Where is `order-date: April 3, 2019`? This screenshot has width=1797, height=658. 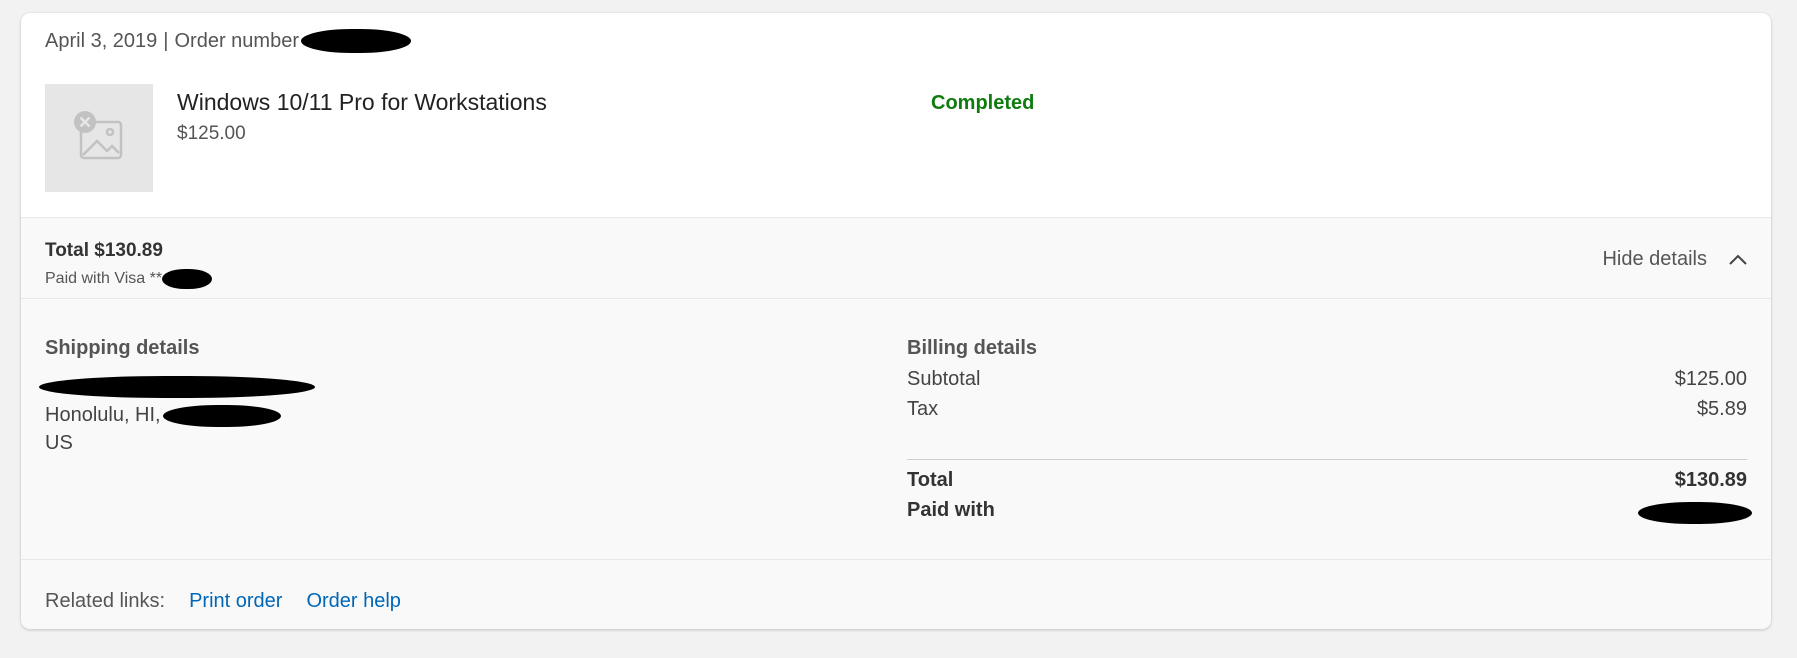 order-date: April 3, 2019 is located at coordinates (101, 40).